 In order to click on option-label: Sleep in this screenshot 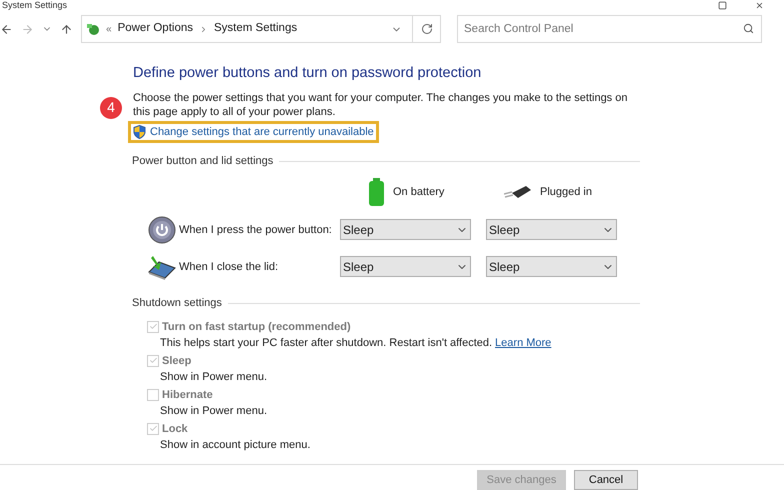, I will do `click(177, 361)`.